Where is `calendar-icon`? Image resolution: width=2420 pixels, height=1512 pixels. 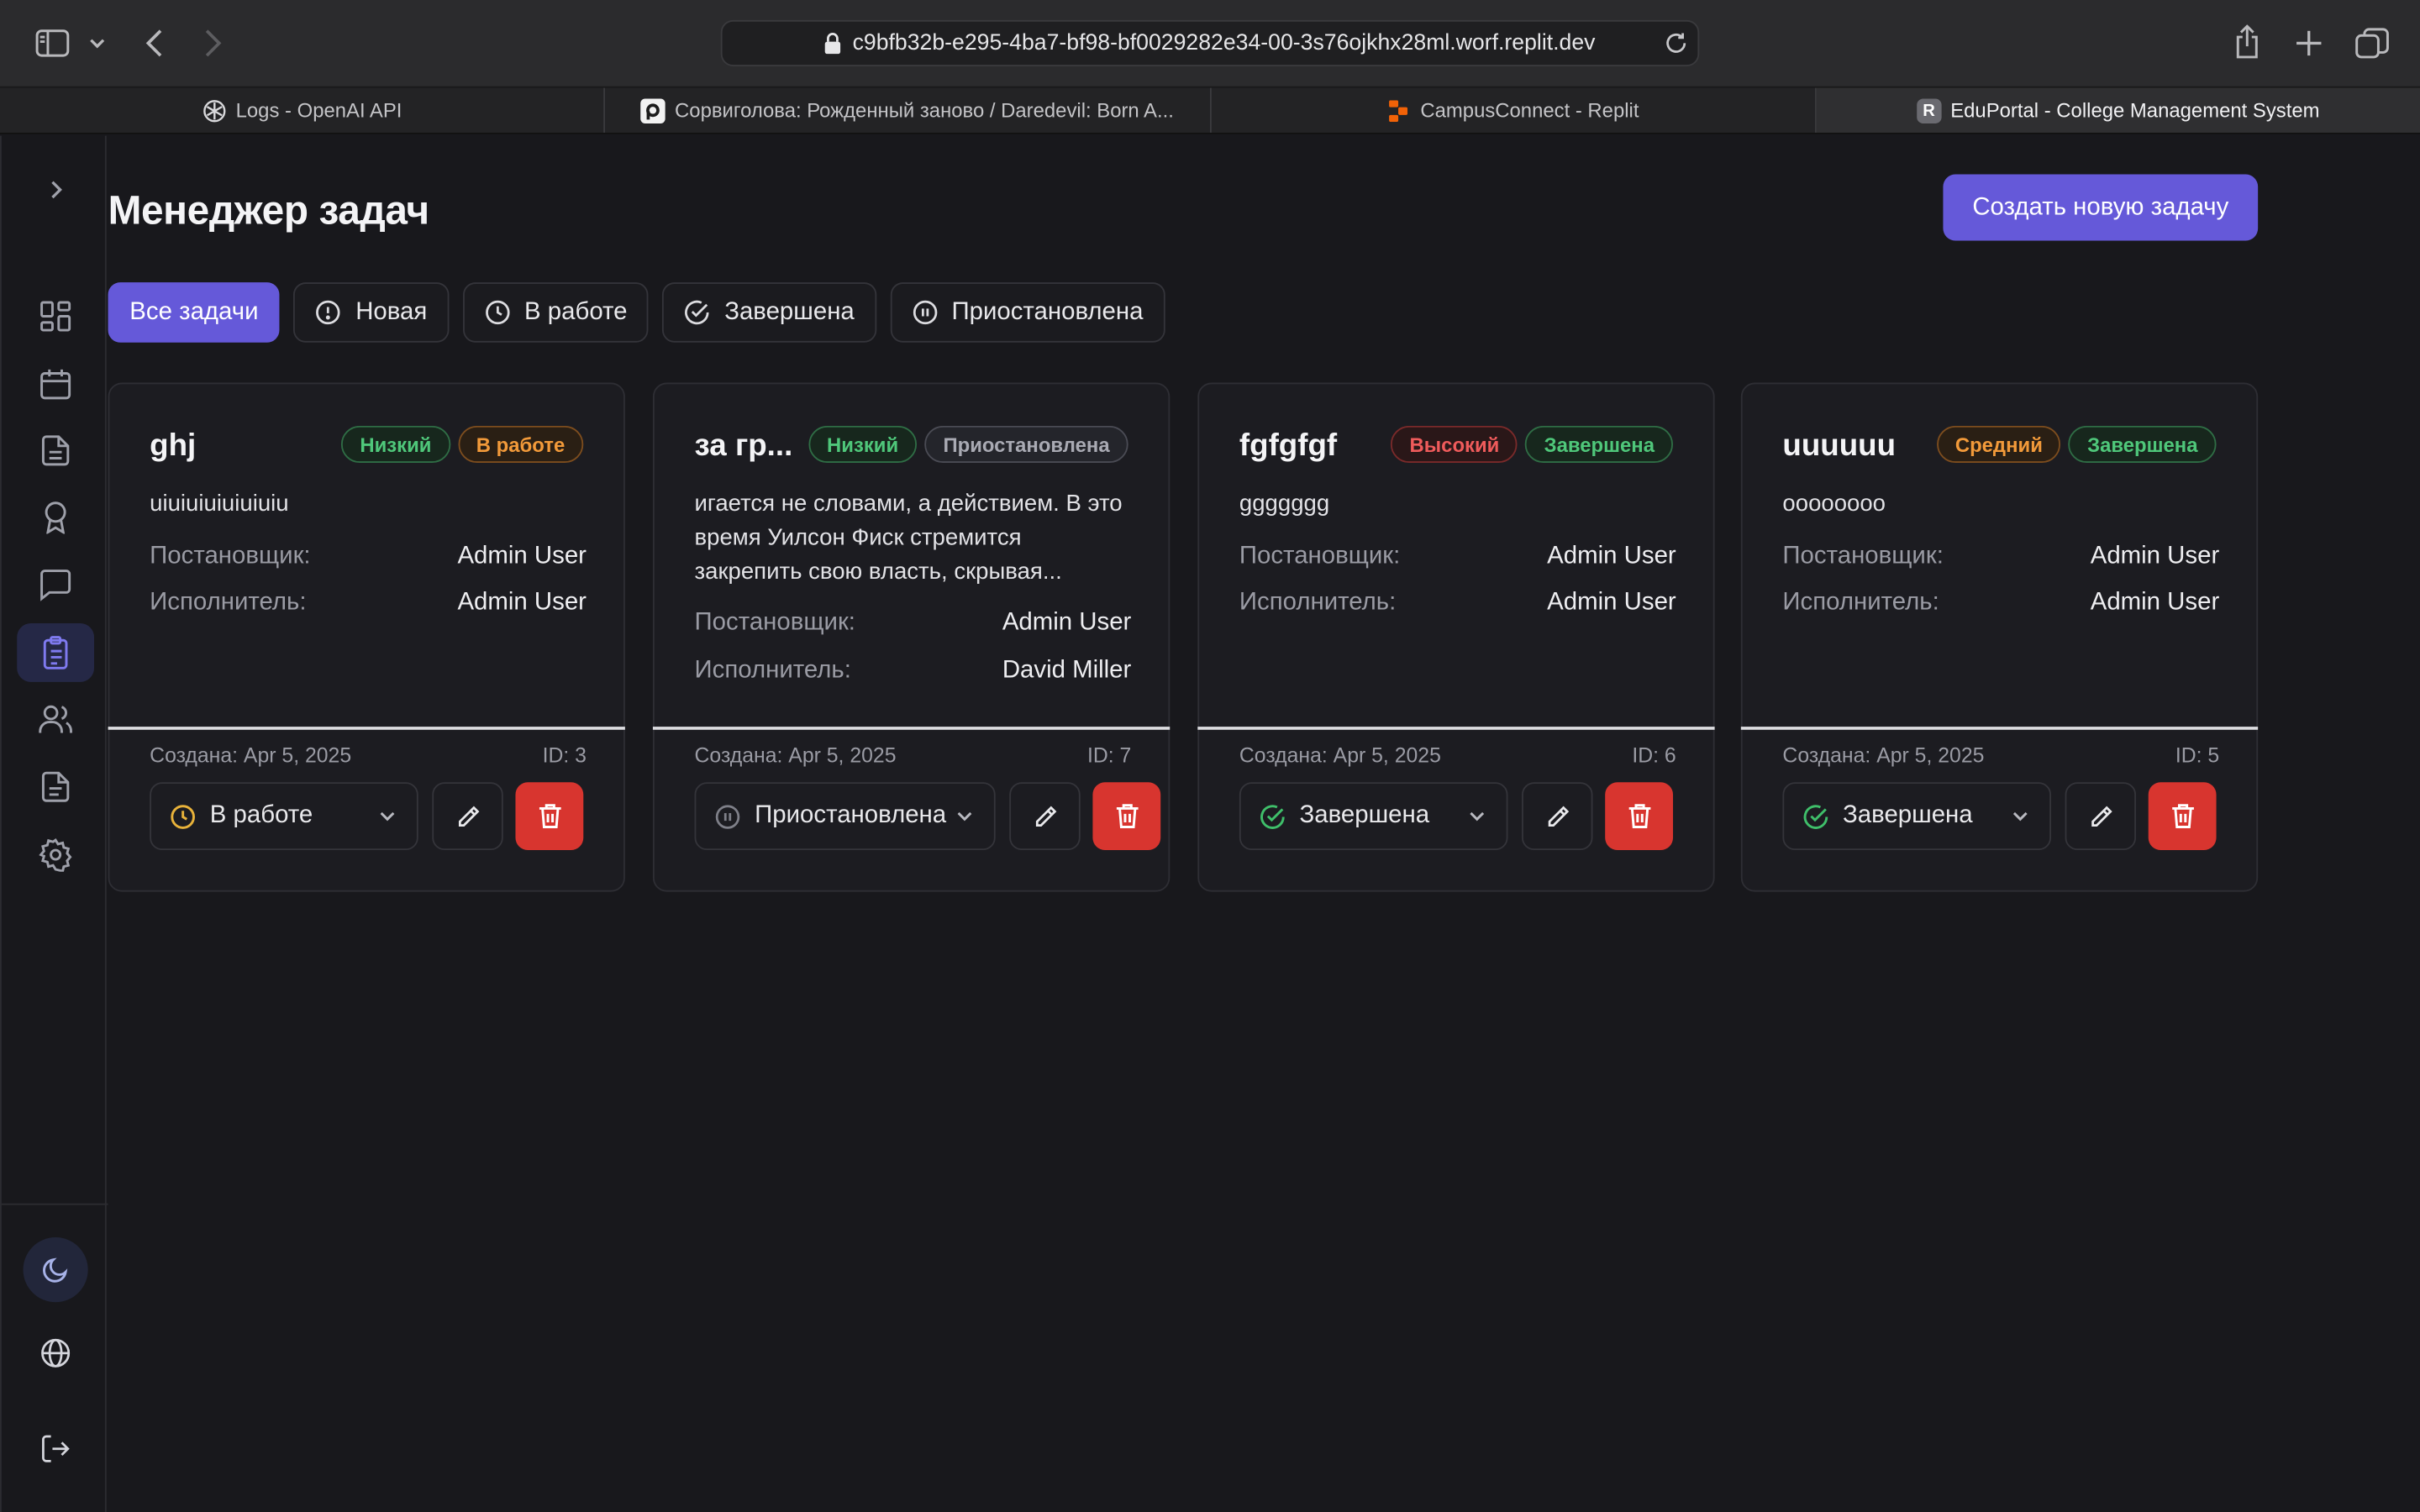
calendar-icon is located at coordinates (55, 383).